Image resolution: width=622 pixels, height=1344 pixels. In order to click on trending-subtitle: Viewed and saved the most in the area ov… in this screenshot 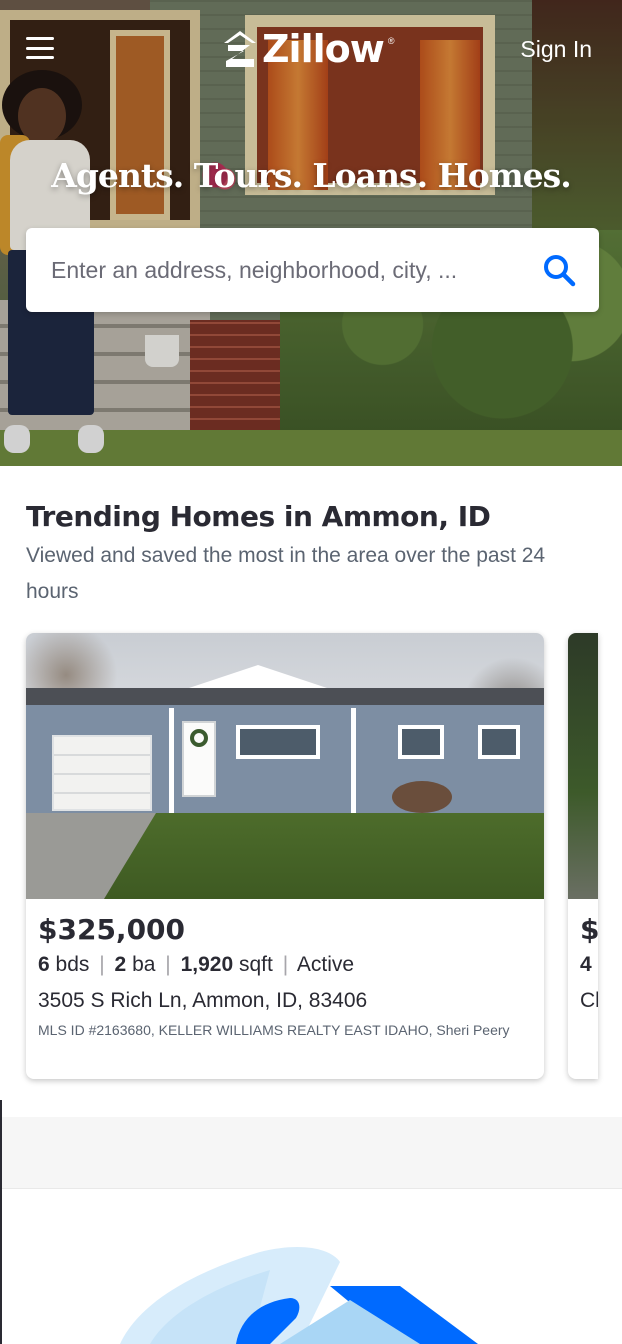, I will do `click(286, 573)`.